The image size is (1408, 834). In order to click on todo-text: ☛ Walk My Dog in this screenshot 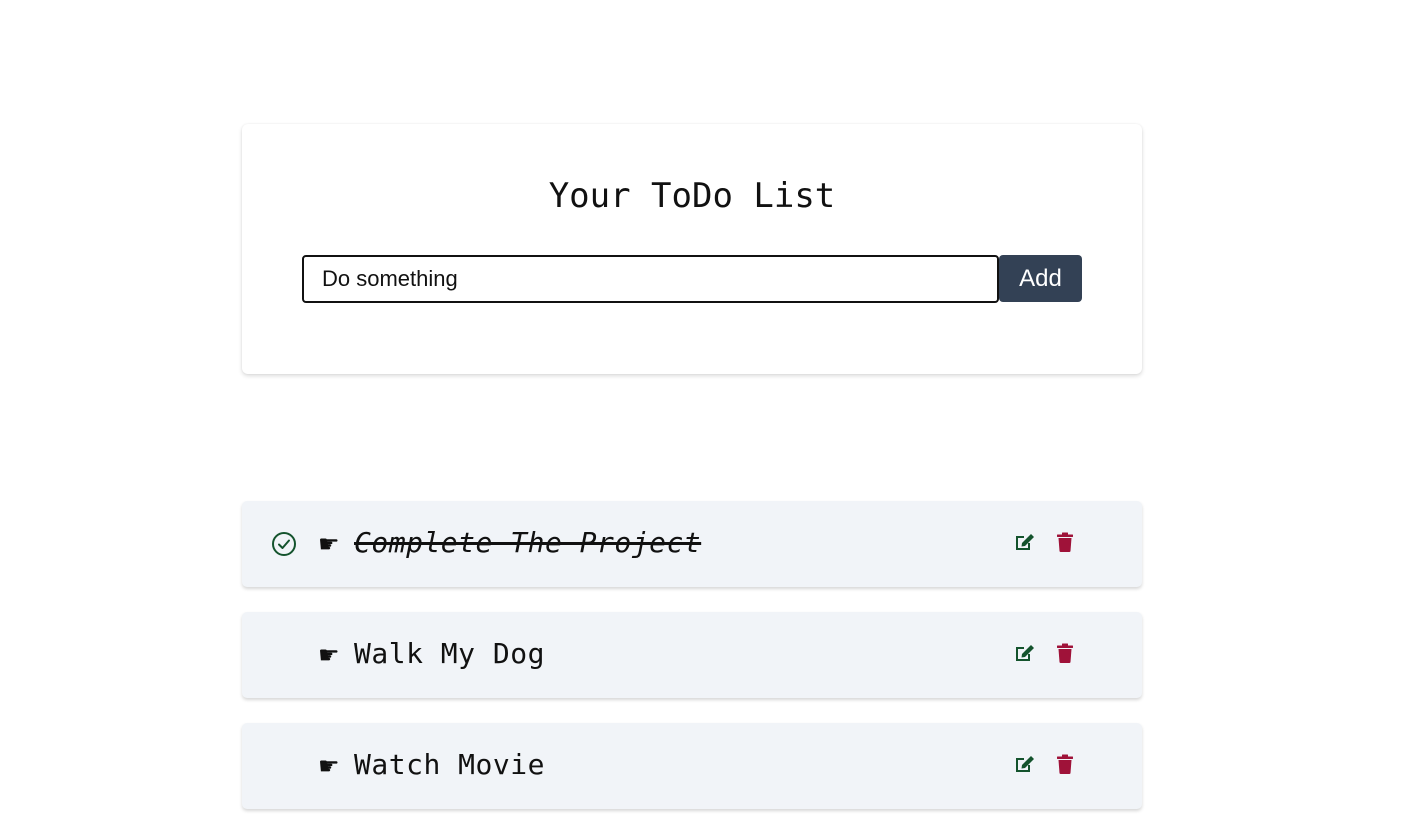, I will do `click(431, 654)`.